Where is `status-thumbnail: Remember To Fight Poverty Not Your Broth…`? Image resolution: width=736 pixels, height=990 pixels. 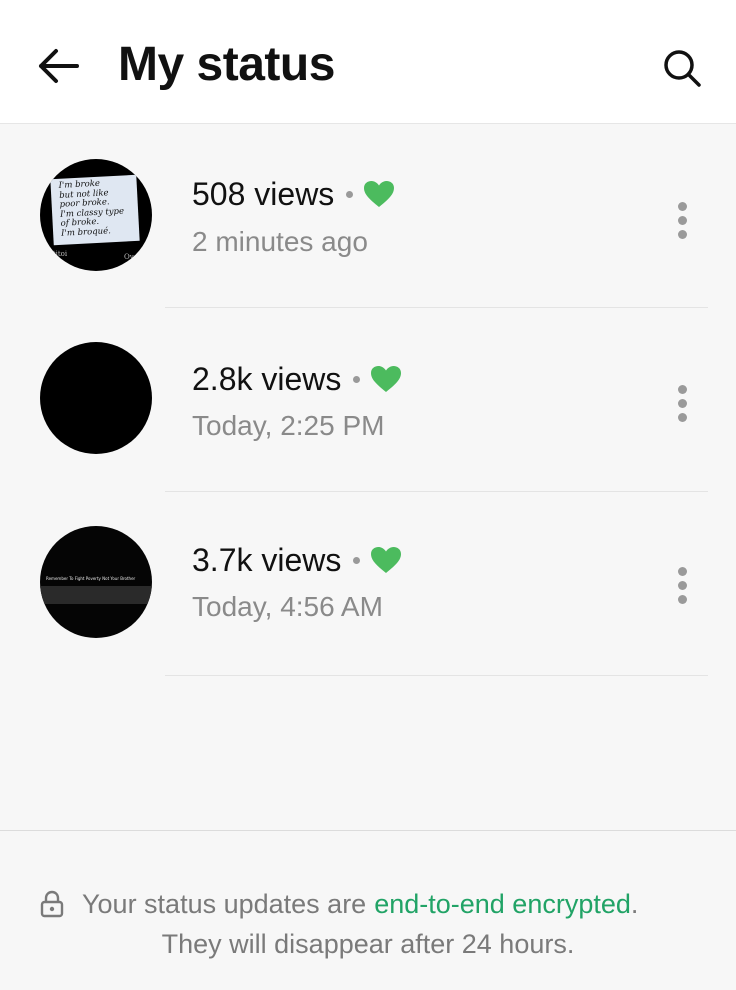
status-thumbnail: Remember To Fight Poverty Not Your Broth… is located at coordinates (96, 582).